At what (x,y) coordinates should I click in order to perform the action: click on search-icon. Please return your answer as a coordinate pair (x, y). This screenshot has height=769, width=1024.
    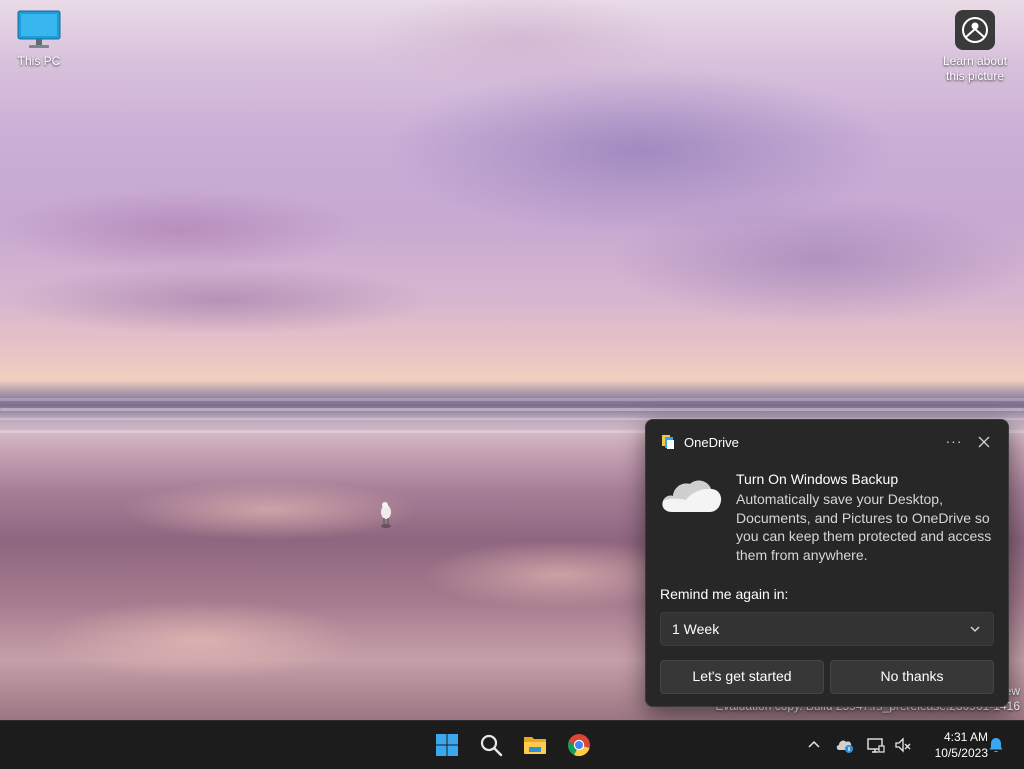
    Looking at the image, I should click on (491, 745).